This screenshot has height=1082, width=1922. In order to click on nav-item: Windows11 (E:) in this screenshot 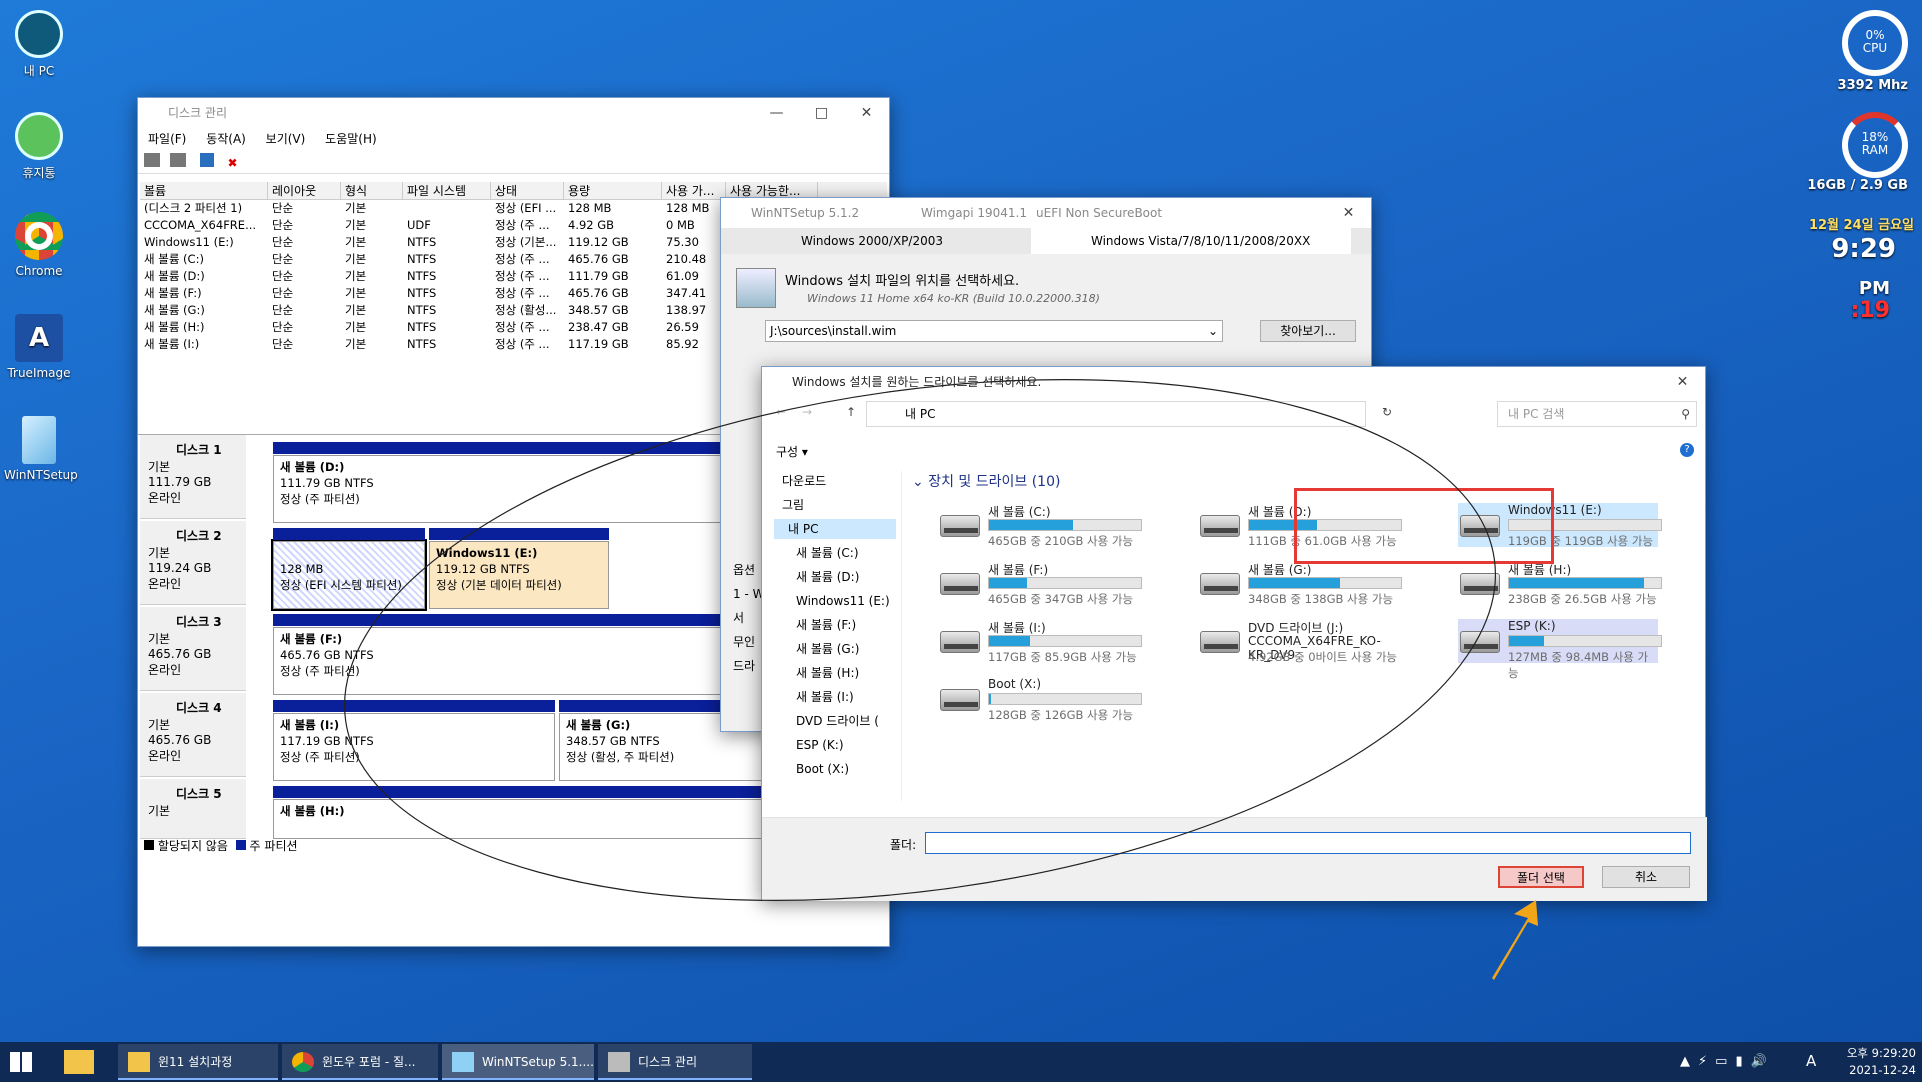, I will do `click(843, 601)`.